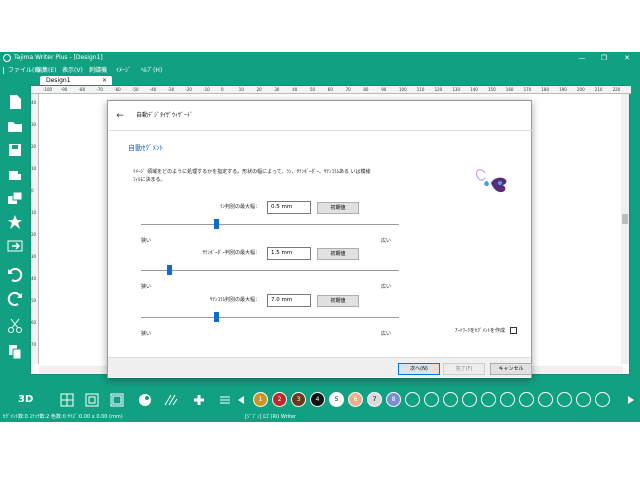  I want to click on machine-icon, so click(15, 174).